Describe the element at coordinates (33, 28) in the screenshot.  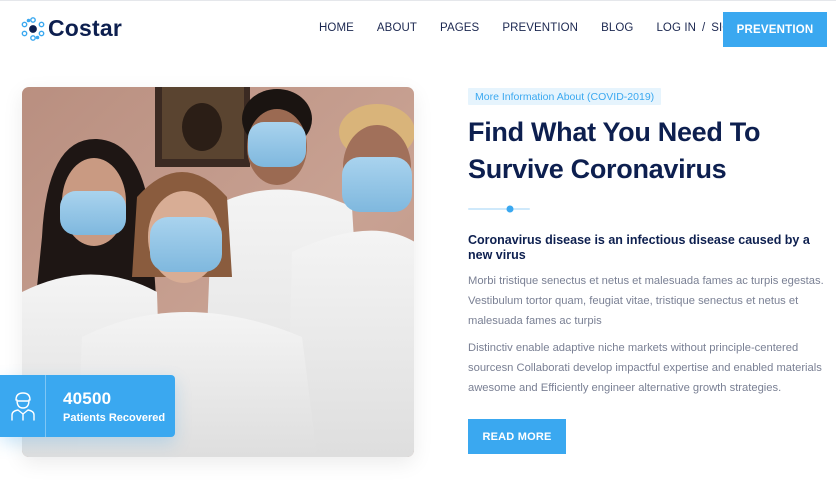
I see `molecule-logo-icon` at that location.